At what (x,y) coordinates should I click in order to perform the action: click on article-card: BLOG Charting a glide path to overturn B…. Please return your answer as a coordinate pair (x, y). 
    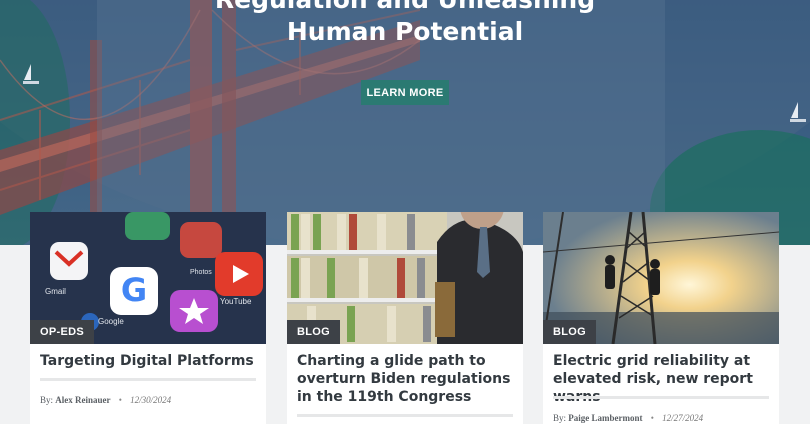
    Looking at the image, I should click on (405, 318).